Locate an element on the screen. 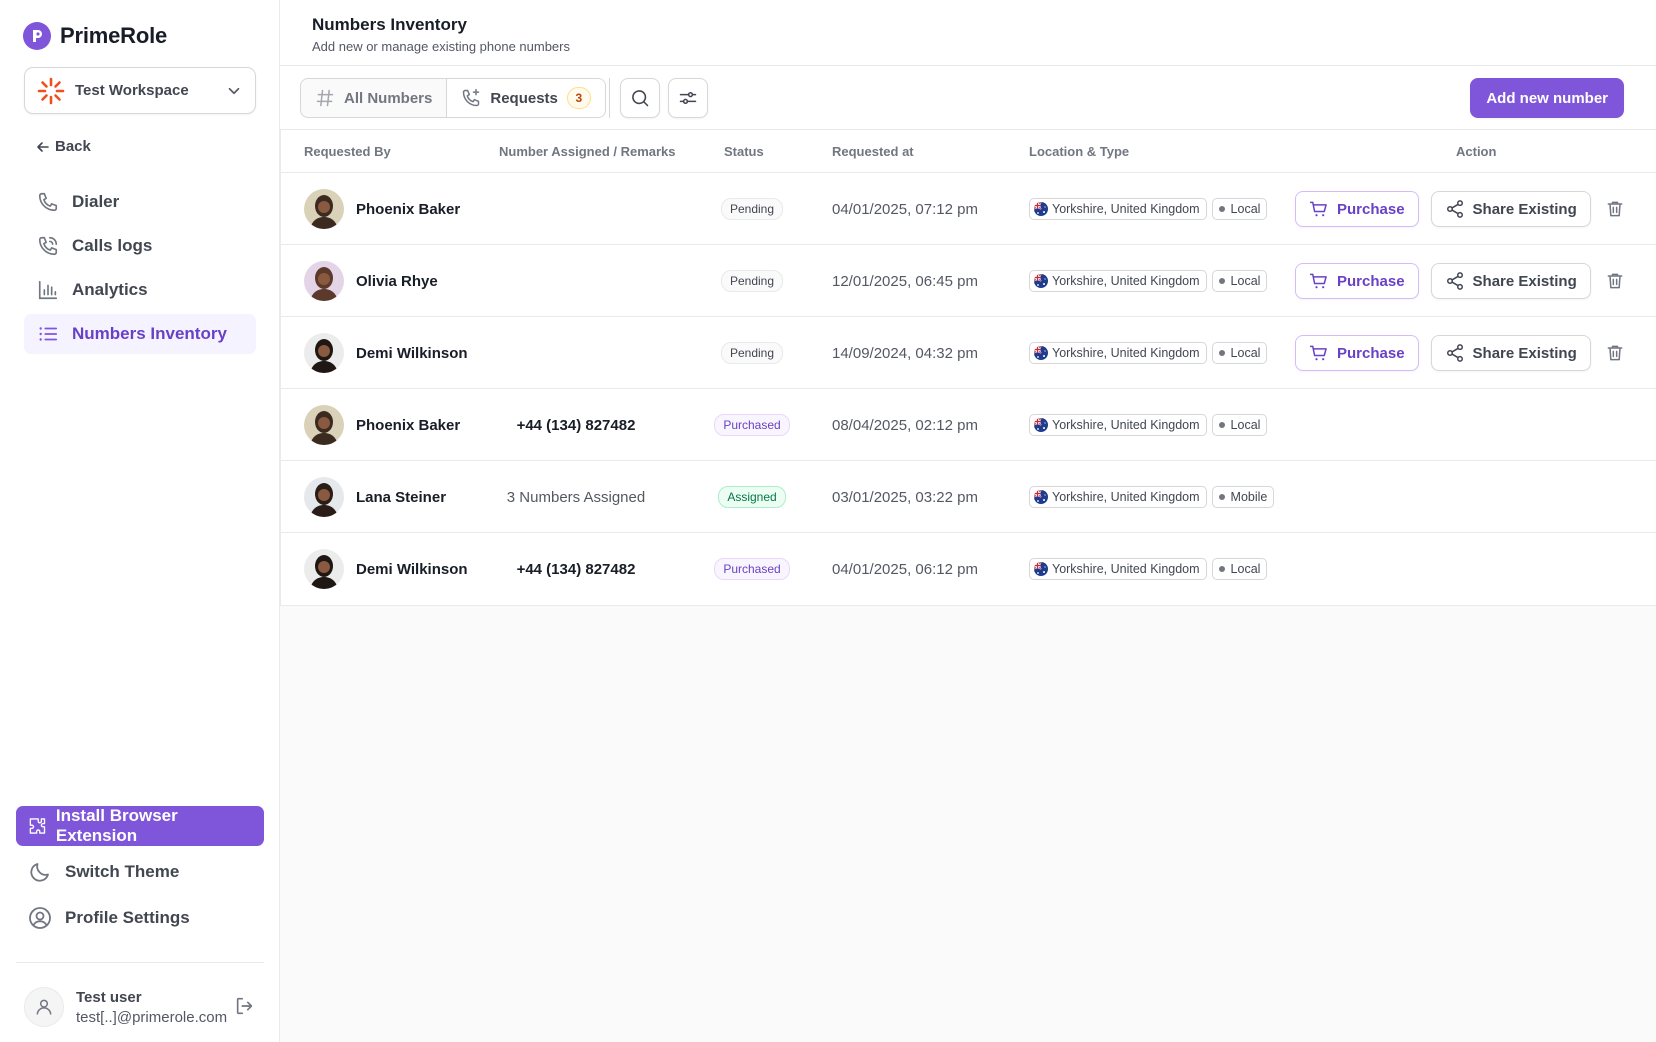 This screenshot has height=1042, width=1656. requested-at: 14/09/2024, 04:32 pm is located at coordinates (905, 353).